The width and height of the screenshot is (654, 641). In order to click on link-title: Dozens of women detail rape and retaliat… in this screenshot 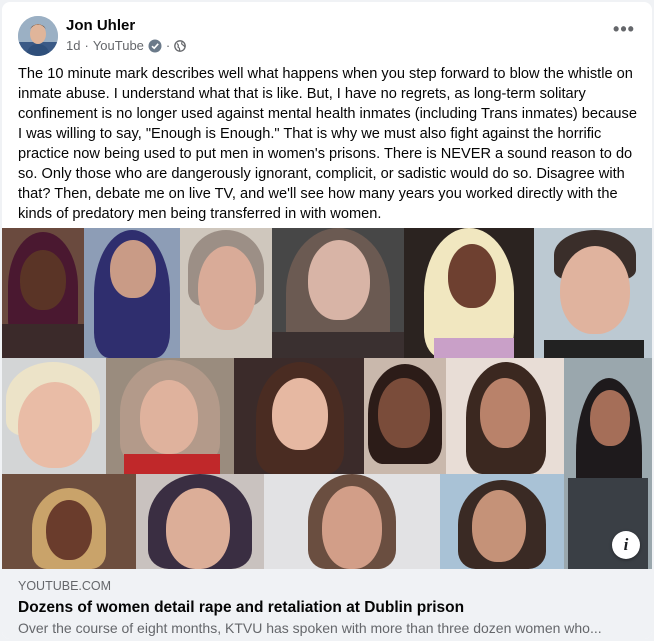, I will do `click(327, 608)`.